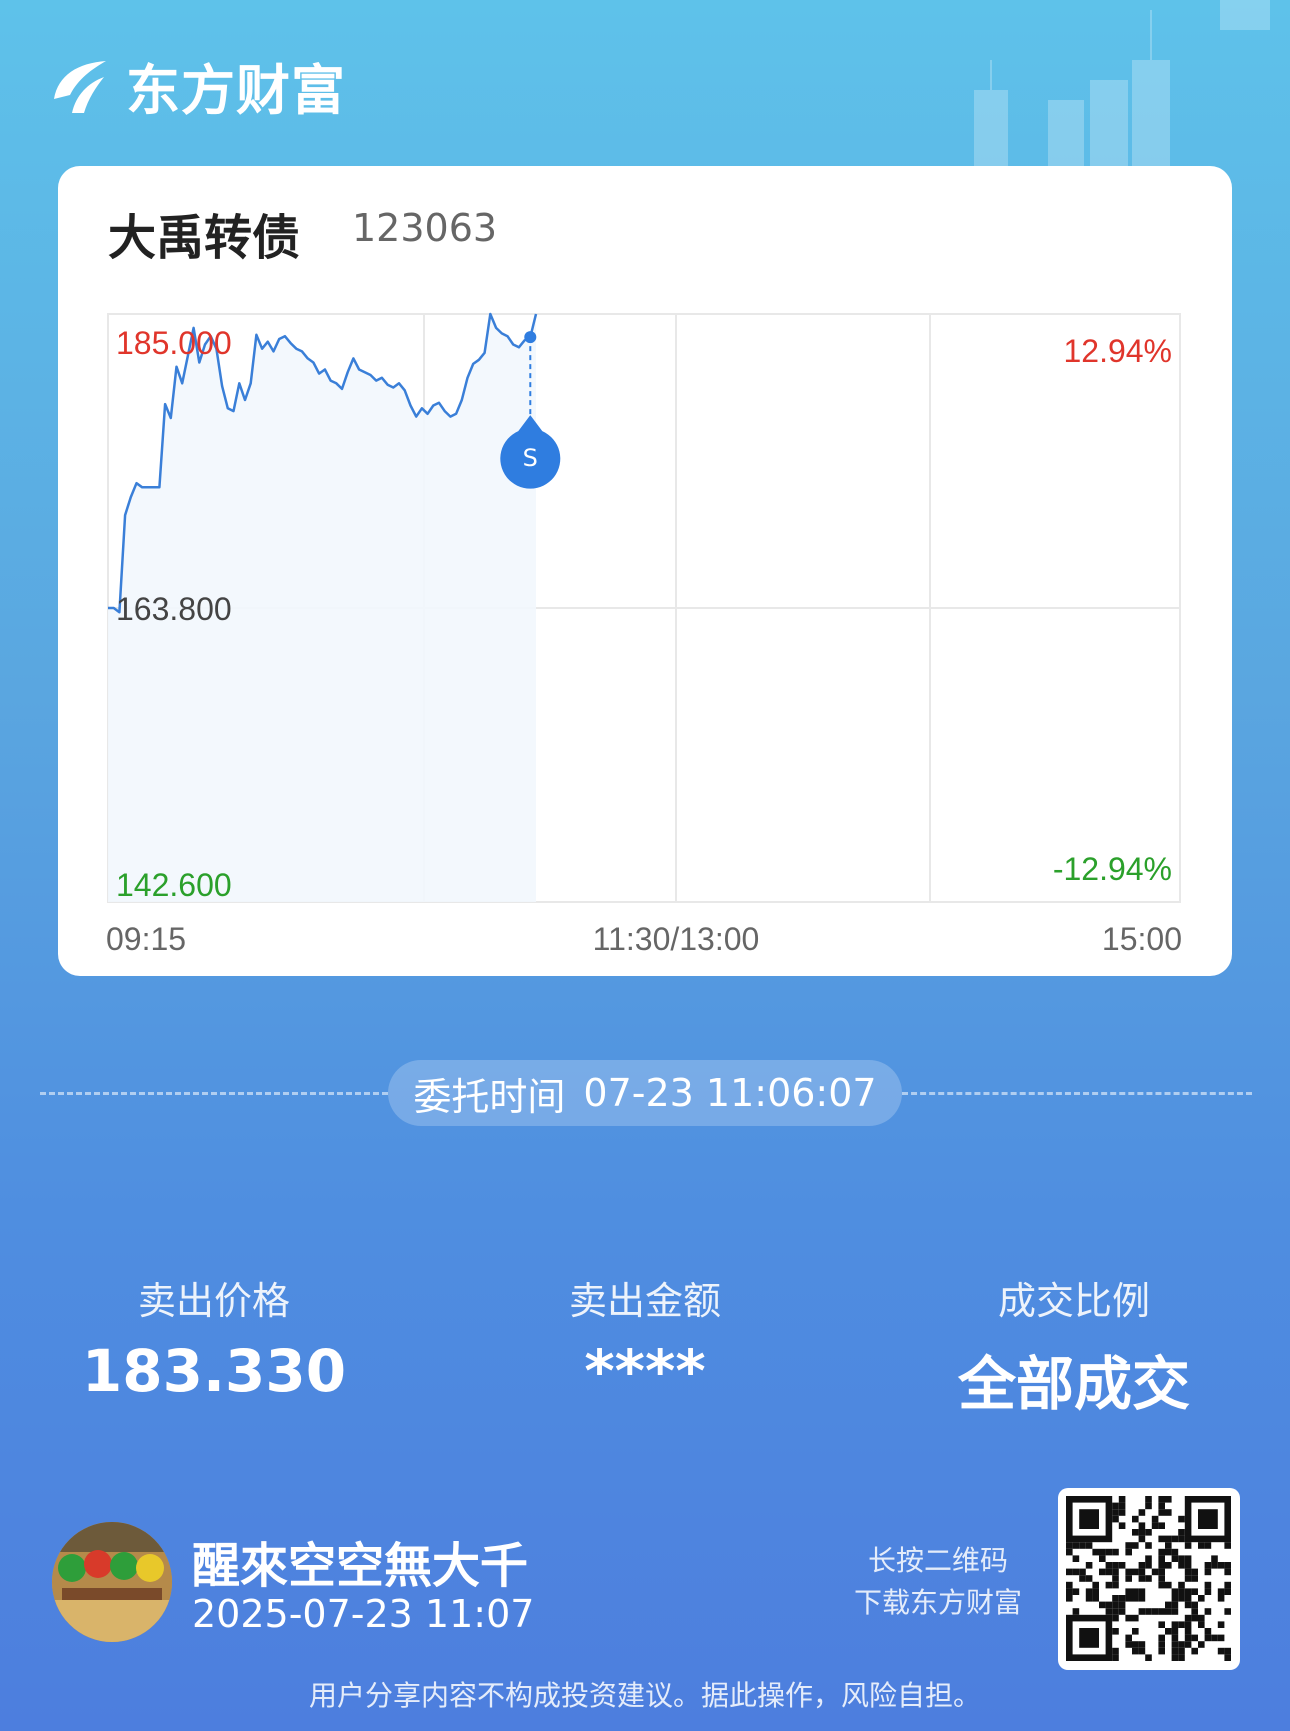 This screenshot has height=1731, width=1290. I want to click on avatar-image, so click(112, 1582).